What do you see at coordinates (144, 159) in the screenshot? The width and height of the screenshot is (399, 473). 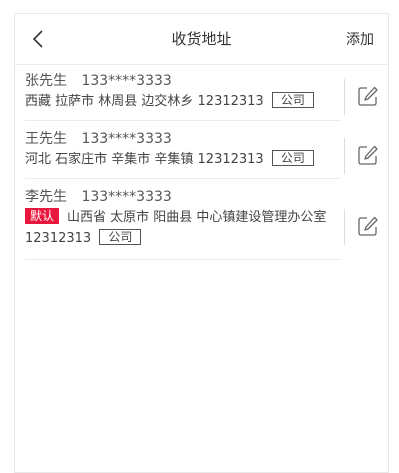 I see `address-text: 河北 石家庄市 辛集市 辛集镇 12312313` at bounding box center [144, 159].